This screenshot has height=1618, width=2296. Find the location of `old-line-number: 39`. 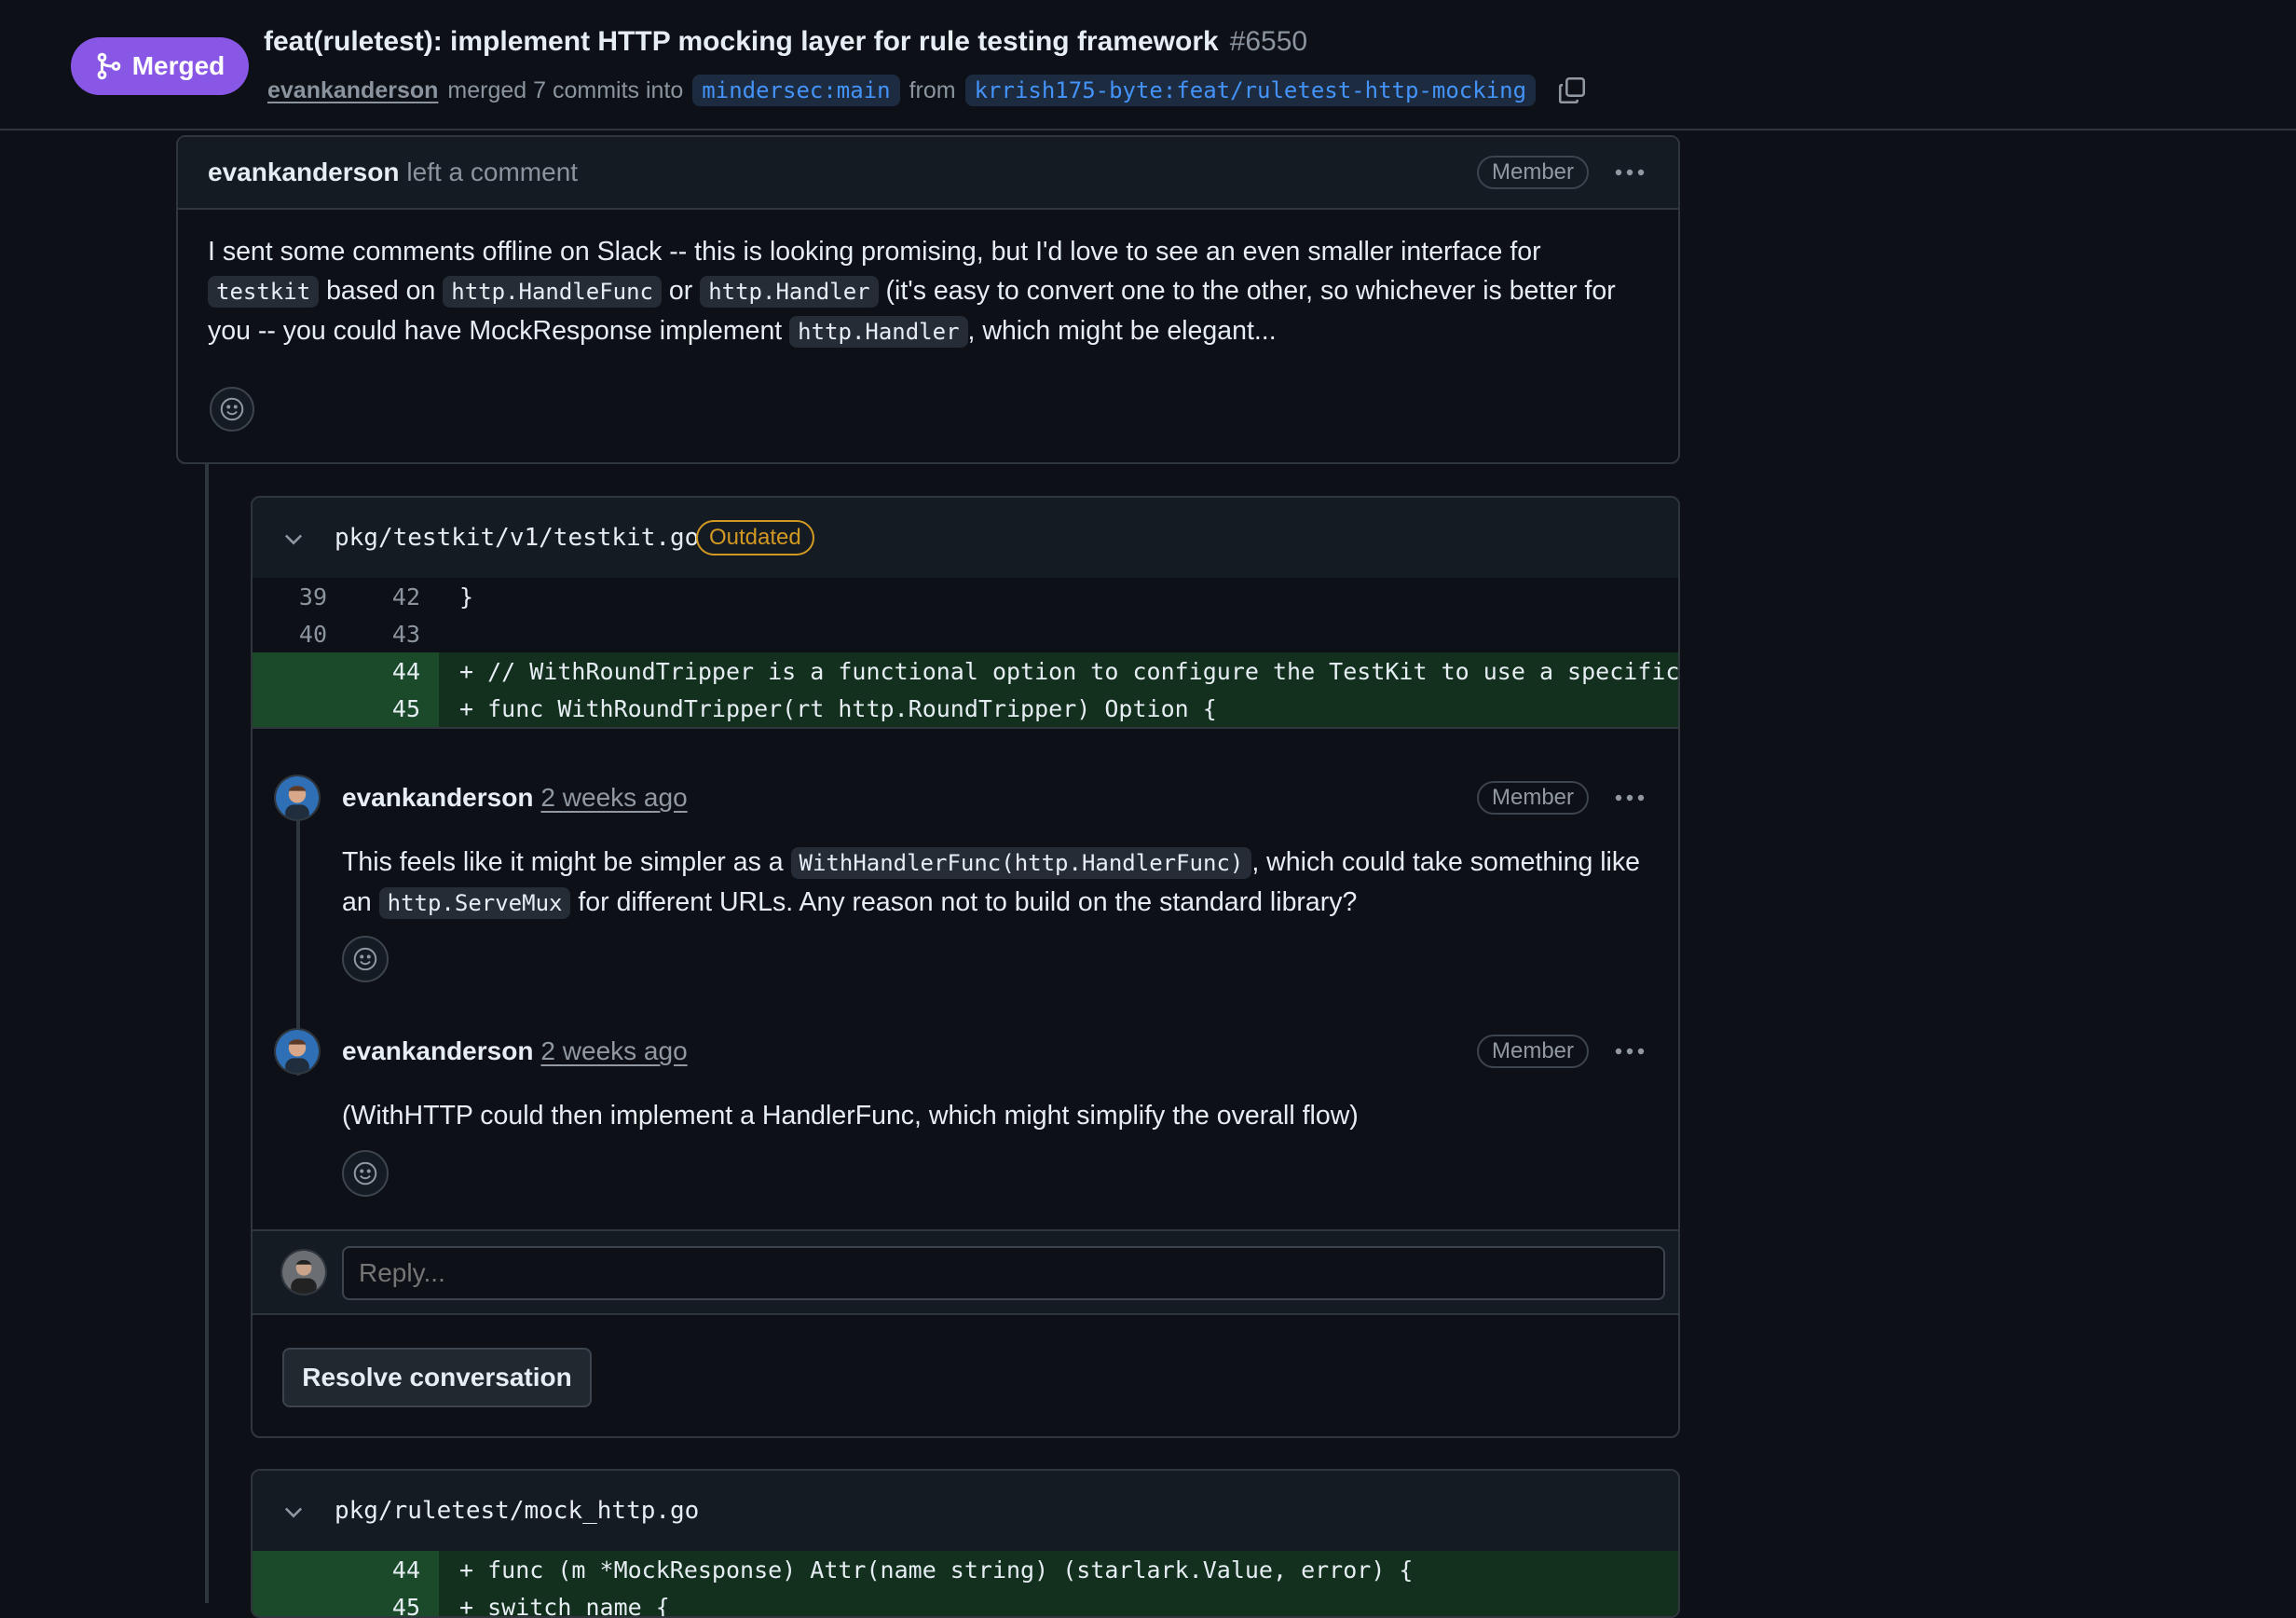

old-line-number: 39 is located at coordinates (299, 596).